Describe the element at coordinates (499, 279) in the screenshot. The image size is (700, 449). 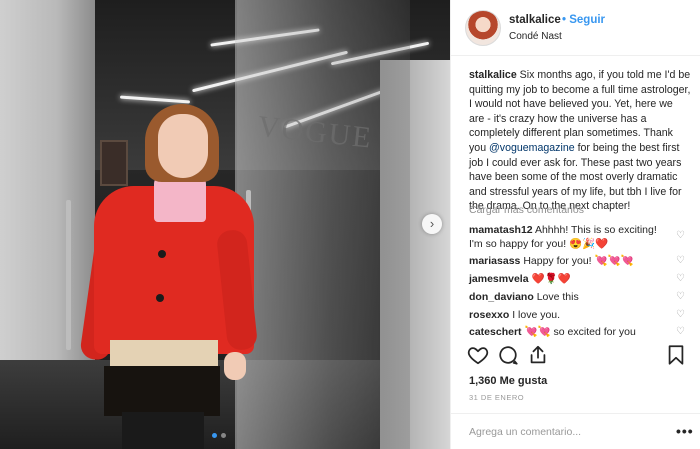
I see `comment-username: jamesmvela` at that location.